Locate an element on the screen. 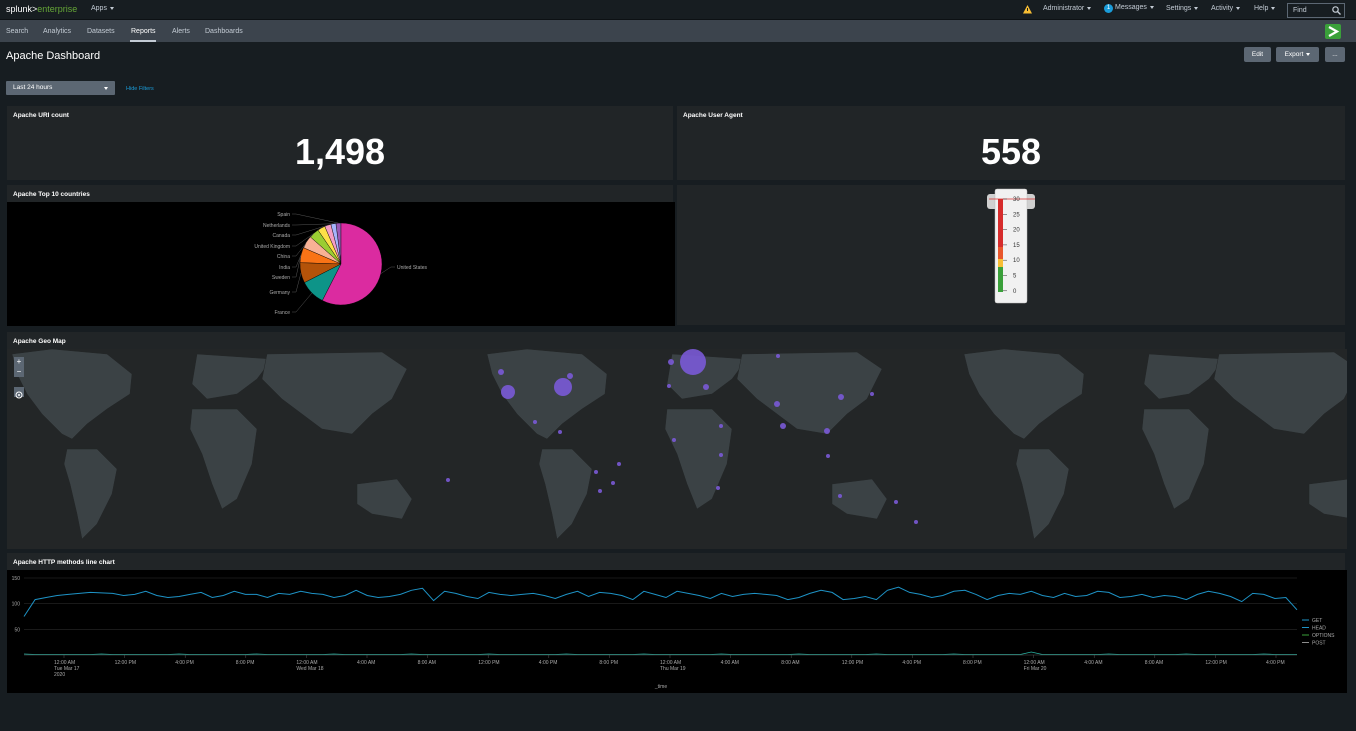 The height and width of the screenshot is (731, 1356). search-icon is located at coordinates (1336, 10).